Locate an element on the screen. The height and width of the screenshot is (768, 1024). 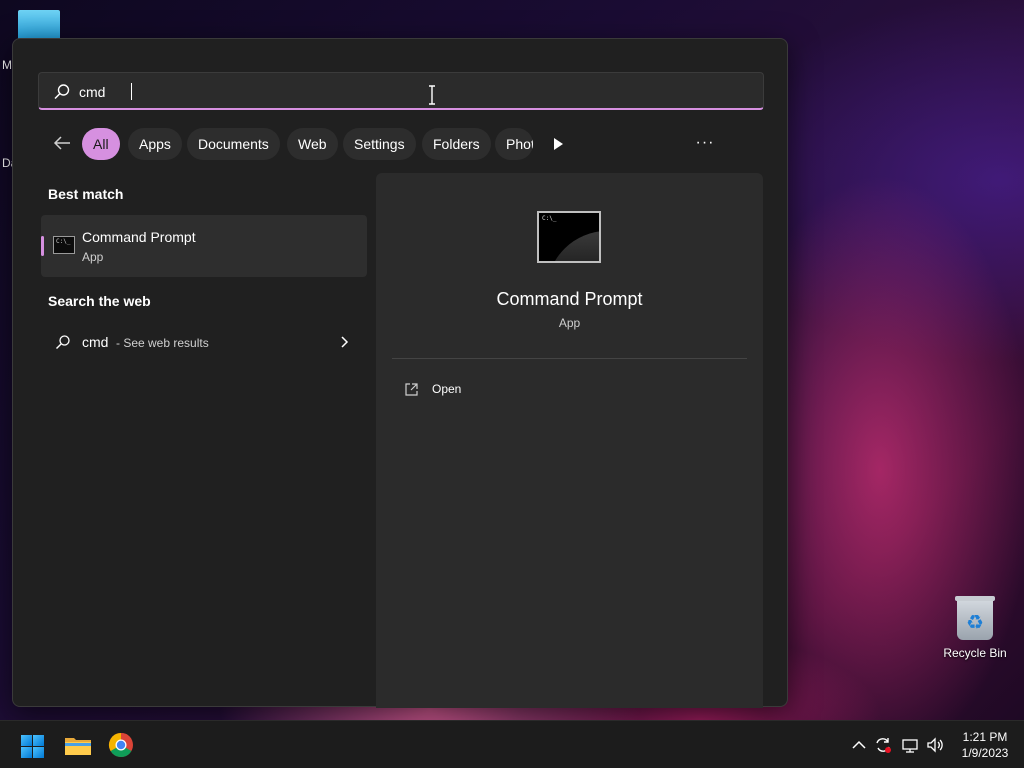
folder-icon is located at coordinates (78, 746).